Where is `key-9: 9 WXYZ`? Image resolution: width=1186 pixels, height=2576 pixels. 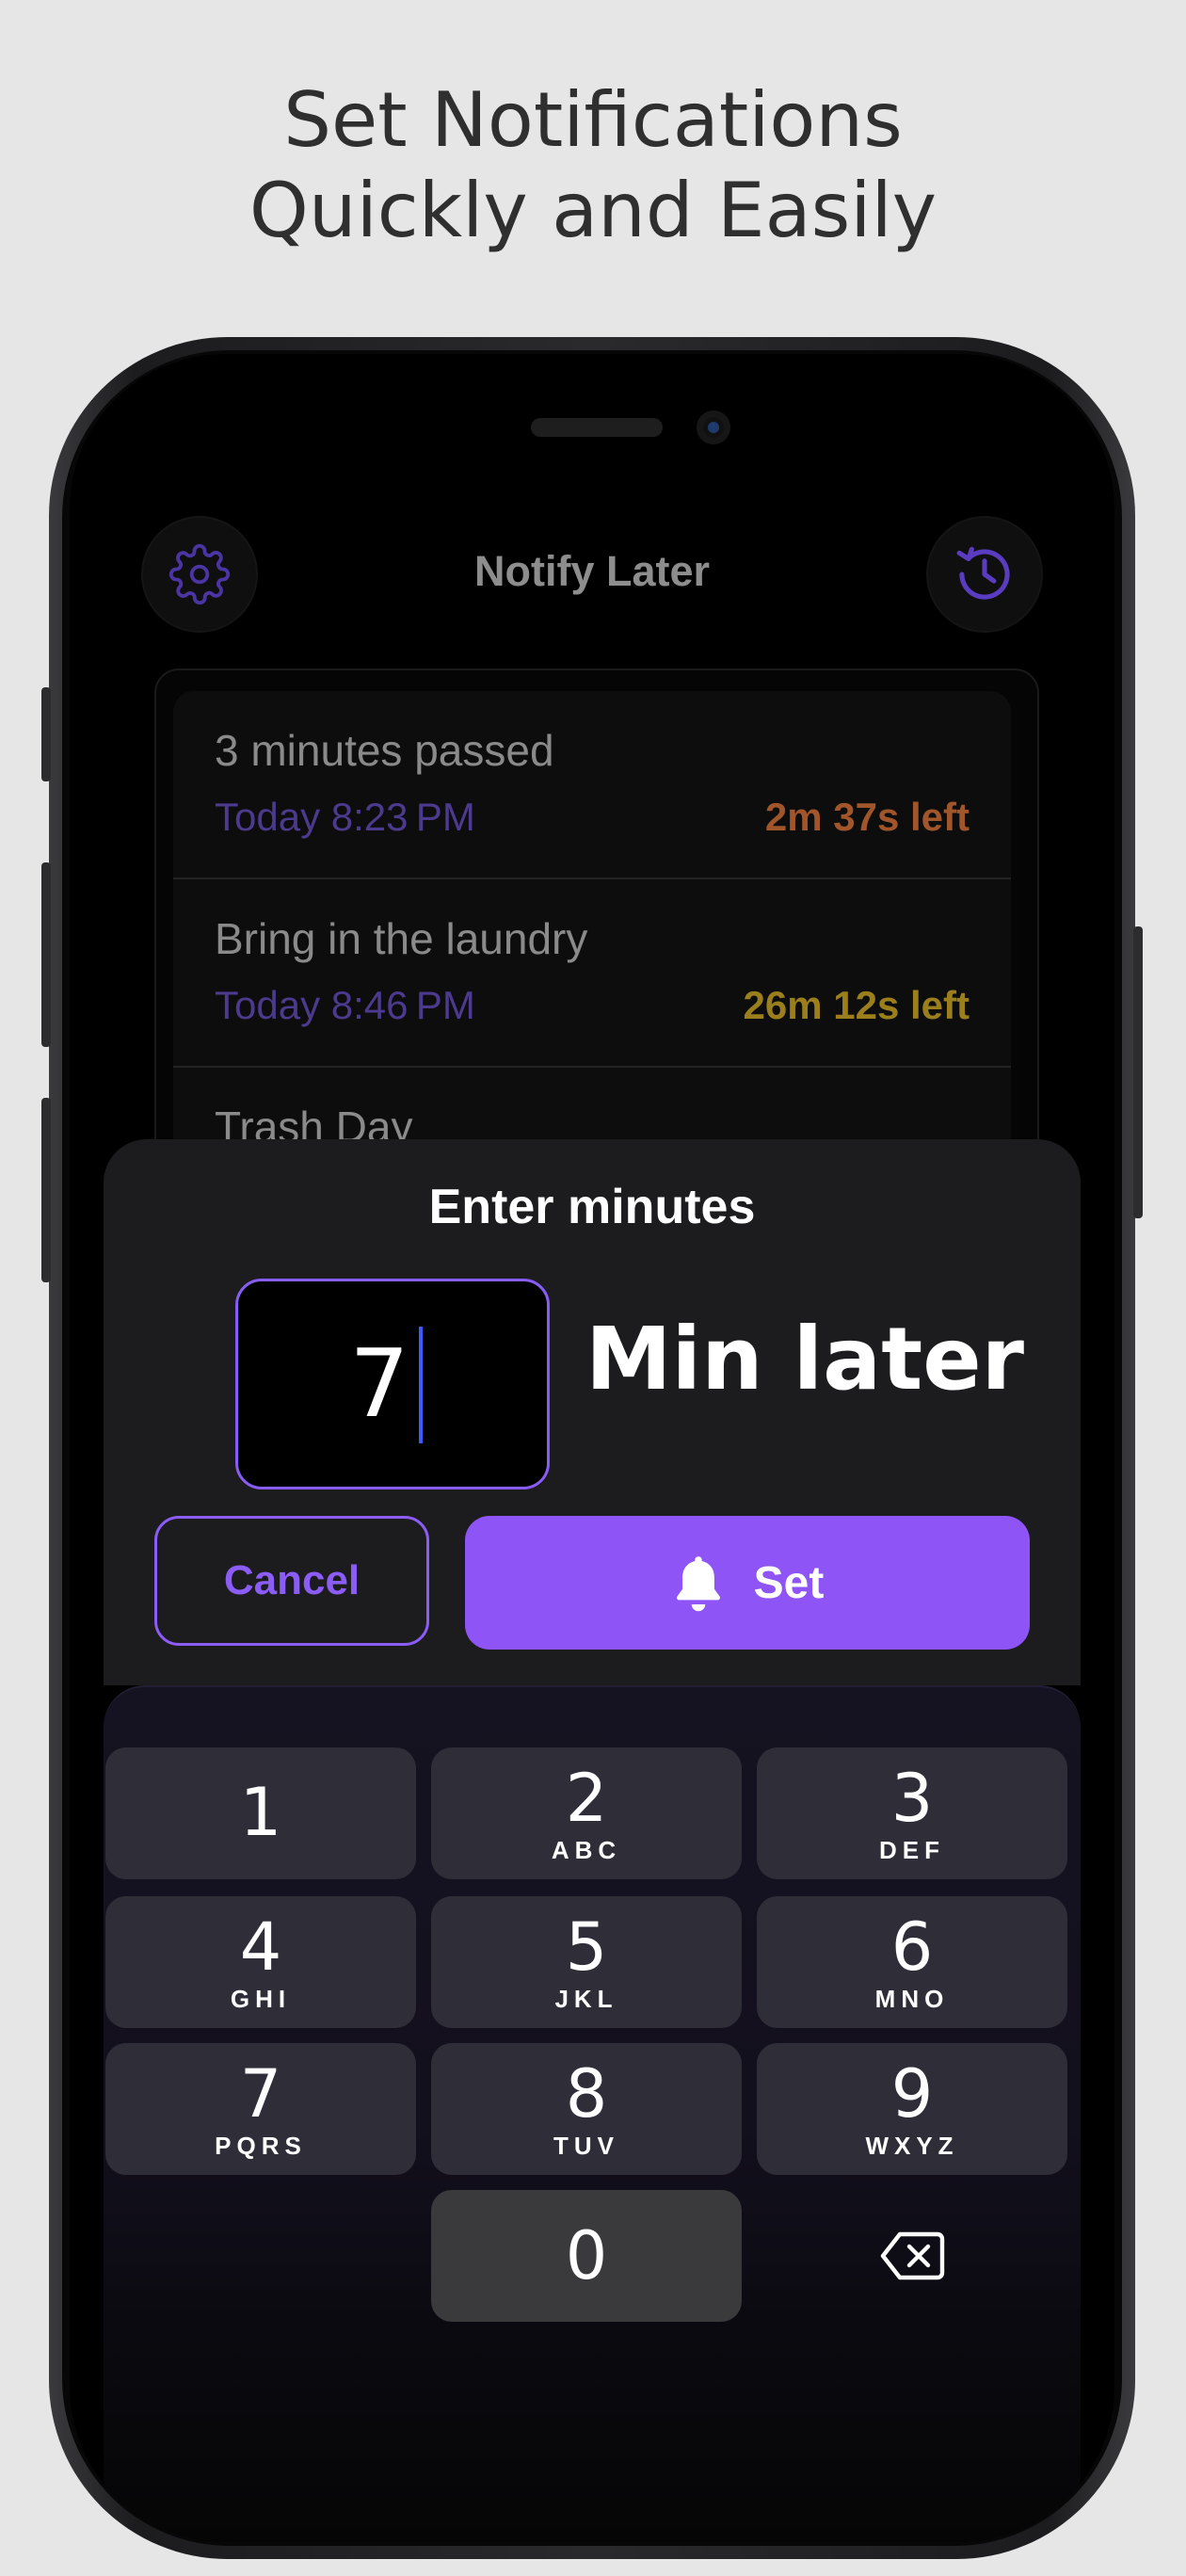 key-9: 9 WXYZ is located at coordinates (912, 2109).